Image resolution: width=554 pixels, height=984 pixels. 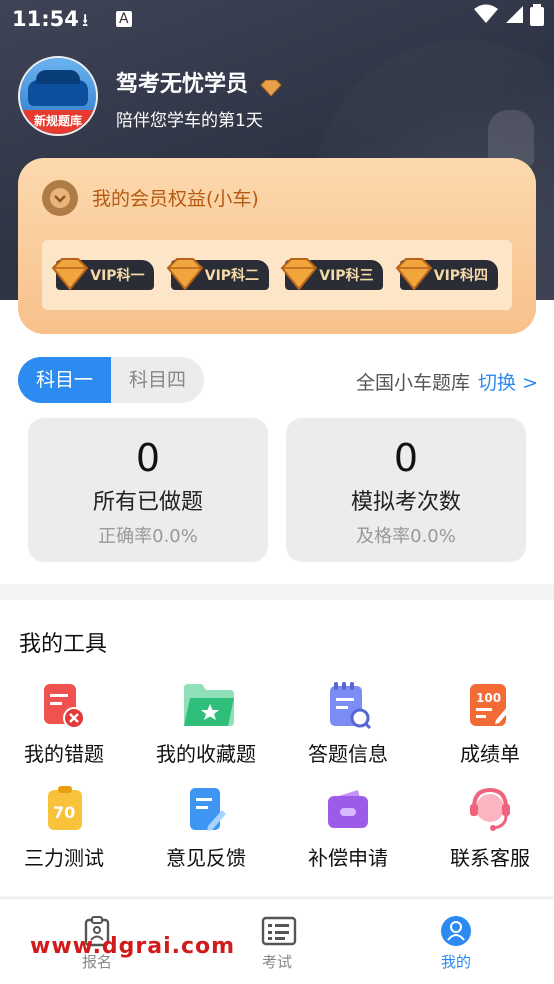 I want to click on tool-label: 成绩单, so click(x=490, y=754).